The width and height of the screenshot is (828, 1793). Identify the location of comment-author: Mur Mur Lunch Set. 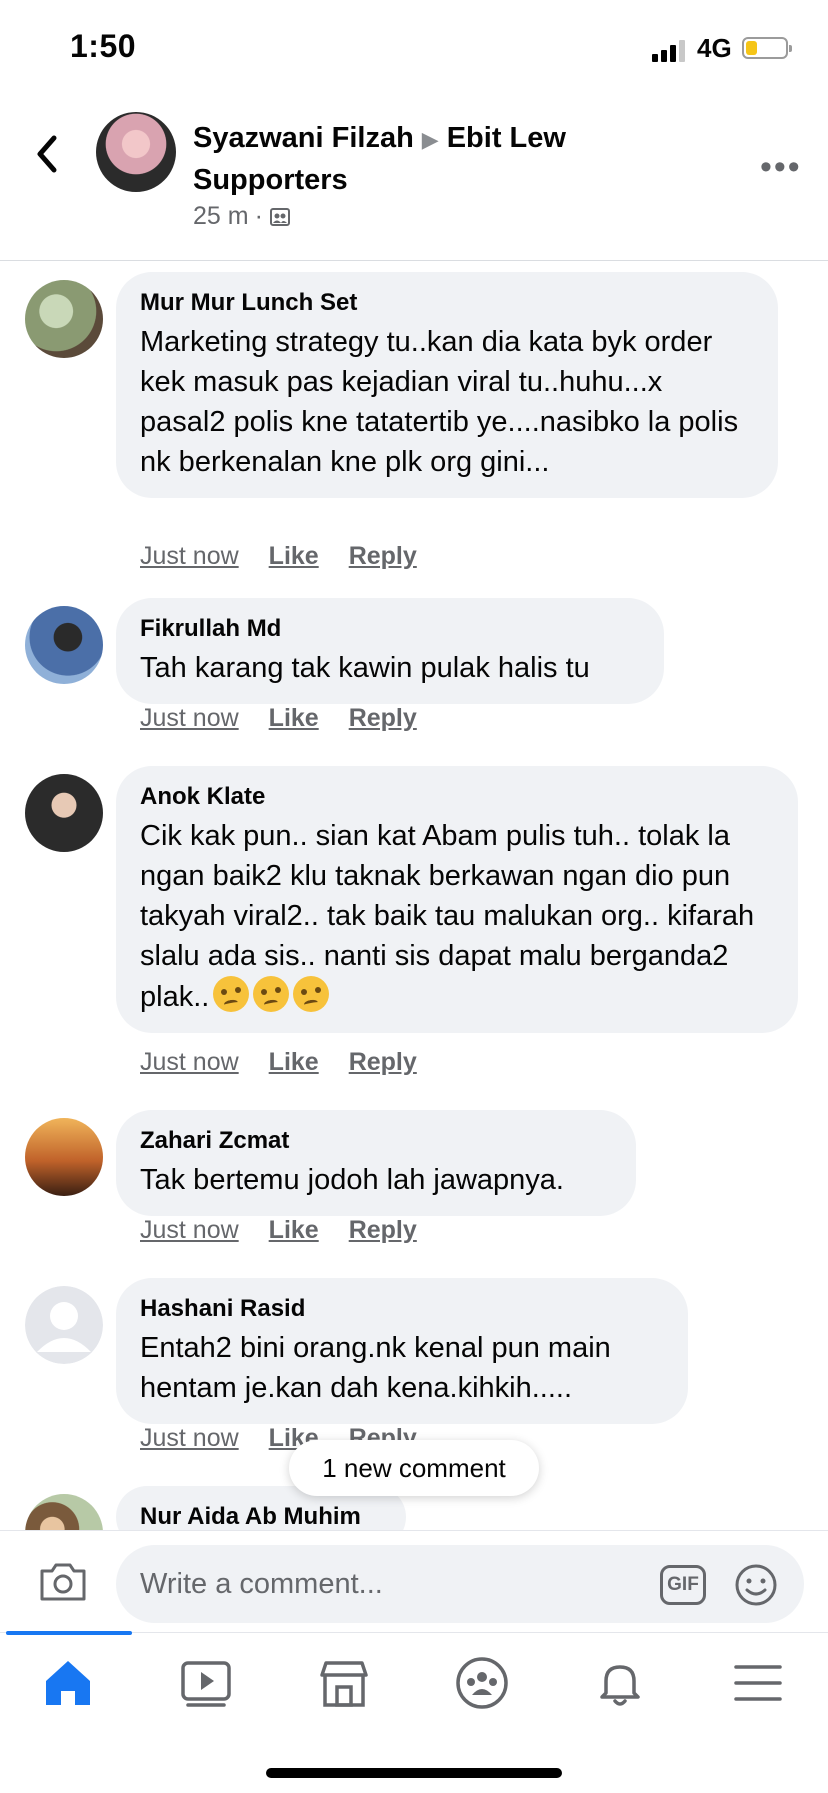
(447, 303).